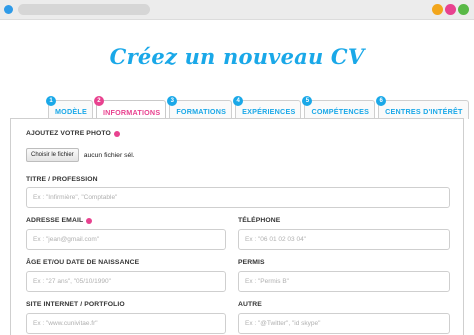  I want to click on tab-label: EXPÉRIENCES, so click(269, 111).